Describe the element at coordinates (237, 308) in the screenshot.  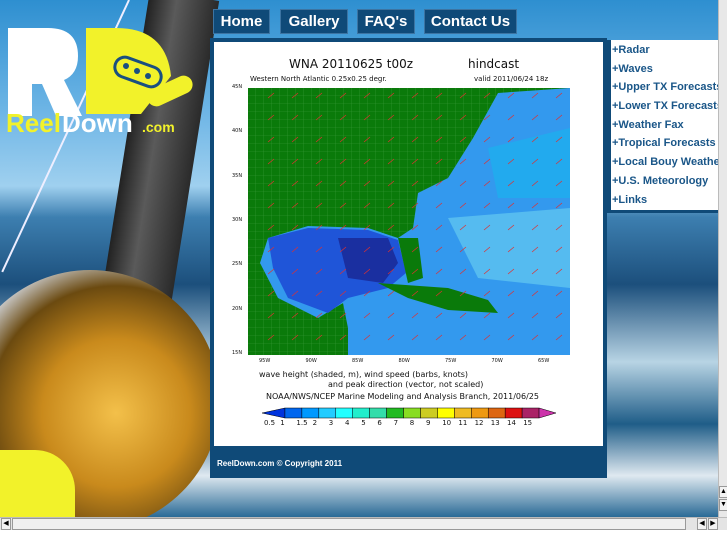
I see `lat-tick-label: 20N` at that location.